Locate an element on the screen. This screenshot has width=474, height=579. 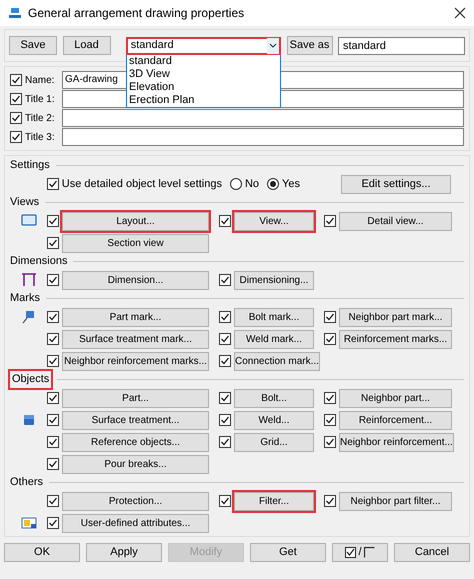
field-label: Name: is located at coordinates (40, 81).